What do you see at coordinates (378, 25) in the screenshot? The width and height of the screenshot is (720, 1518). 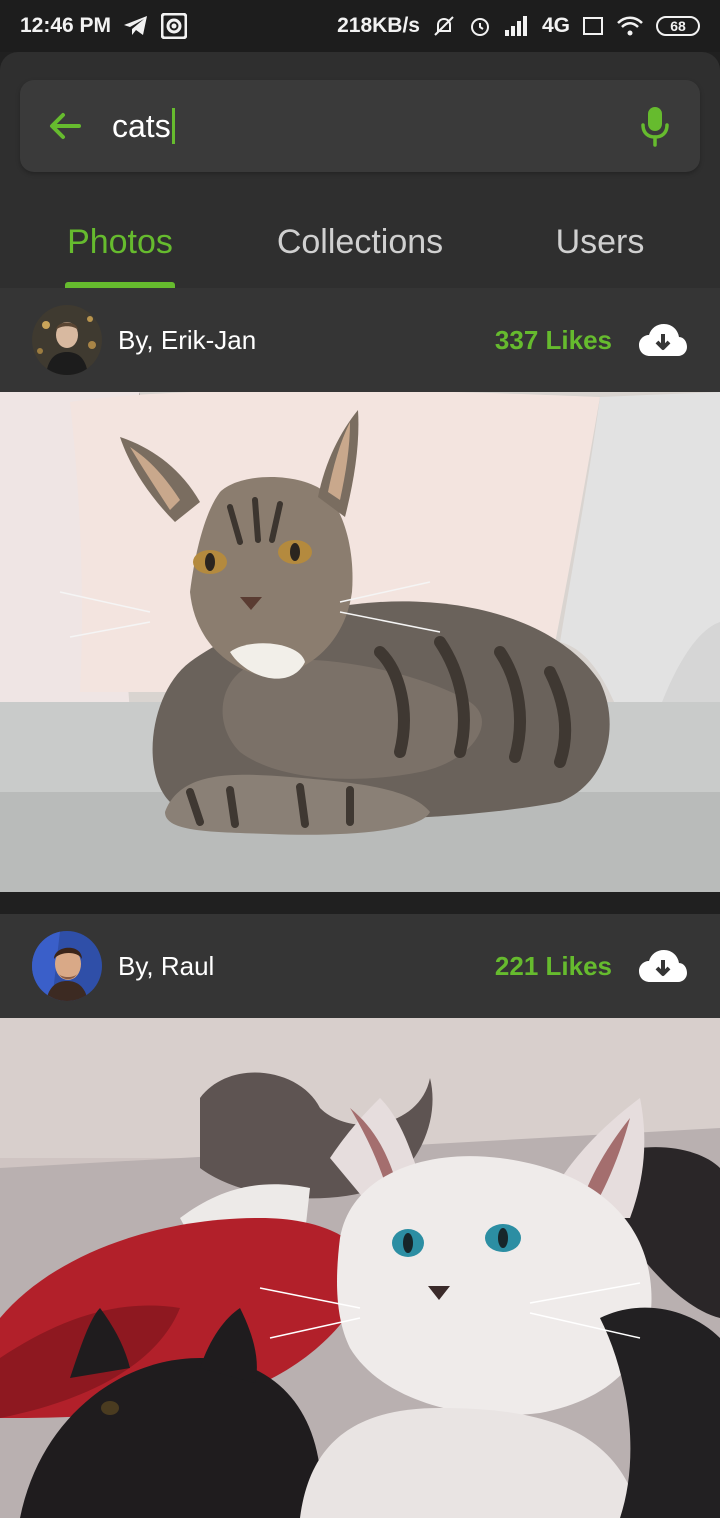 I see `network-speed: 218KB/s` at bounding box center [378, 25].